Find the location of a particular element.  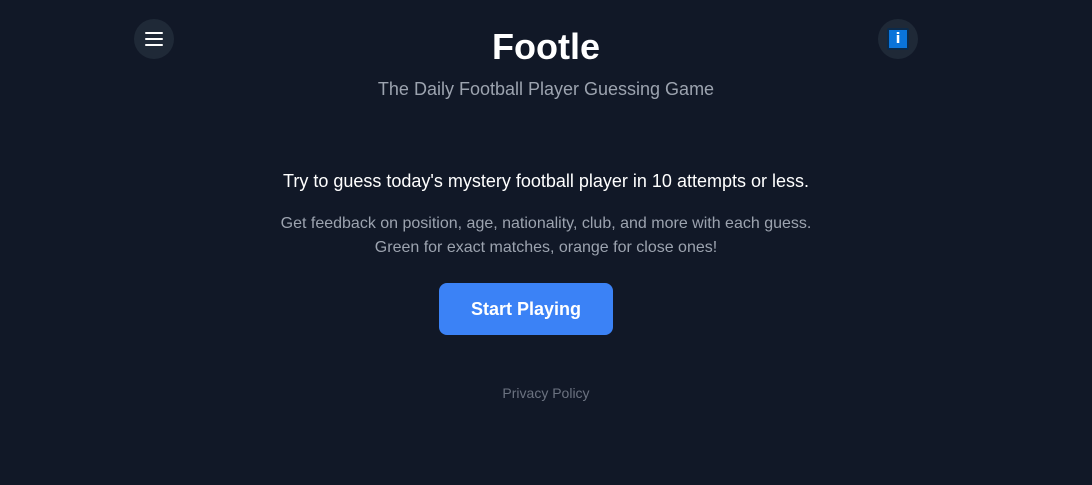

start-playing-button: Start Playing is located at coordinates (526, 309).